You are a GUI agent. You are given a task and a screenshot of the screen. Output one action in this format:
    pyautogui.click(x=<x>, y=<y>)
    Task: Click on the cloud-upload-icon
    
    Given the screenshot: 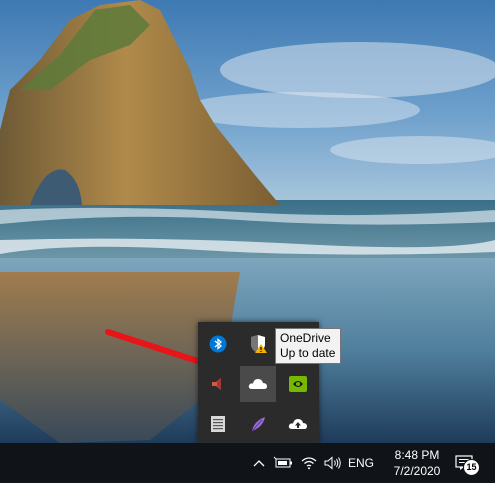 What is the action you would take?
    pyautogui.click(x=298, y=424)
    